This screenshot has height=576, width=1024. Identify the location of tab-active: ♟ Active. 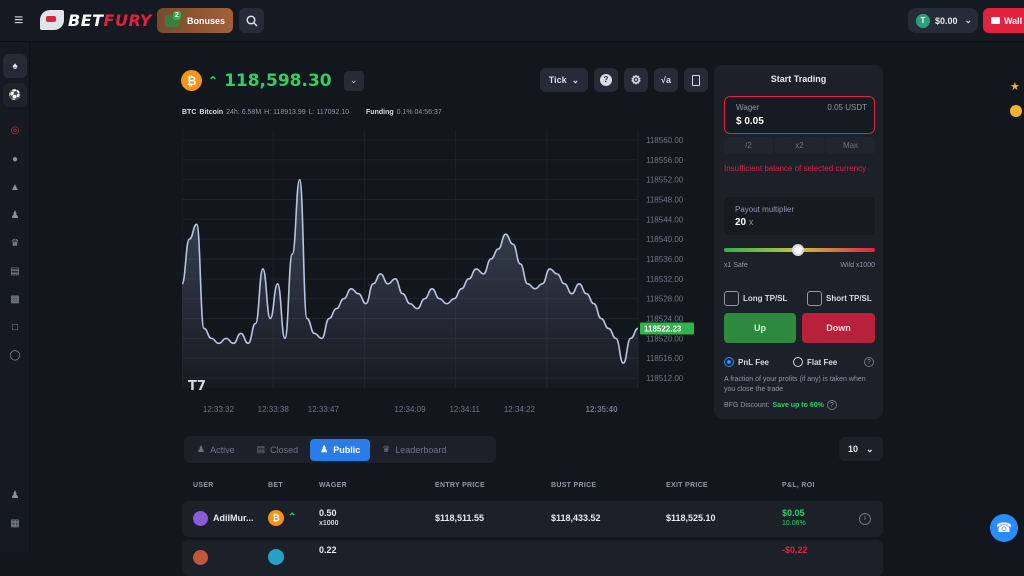
(216, 450).